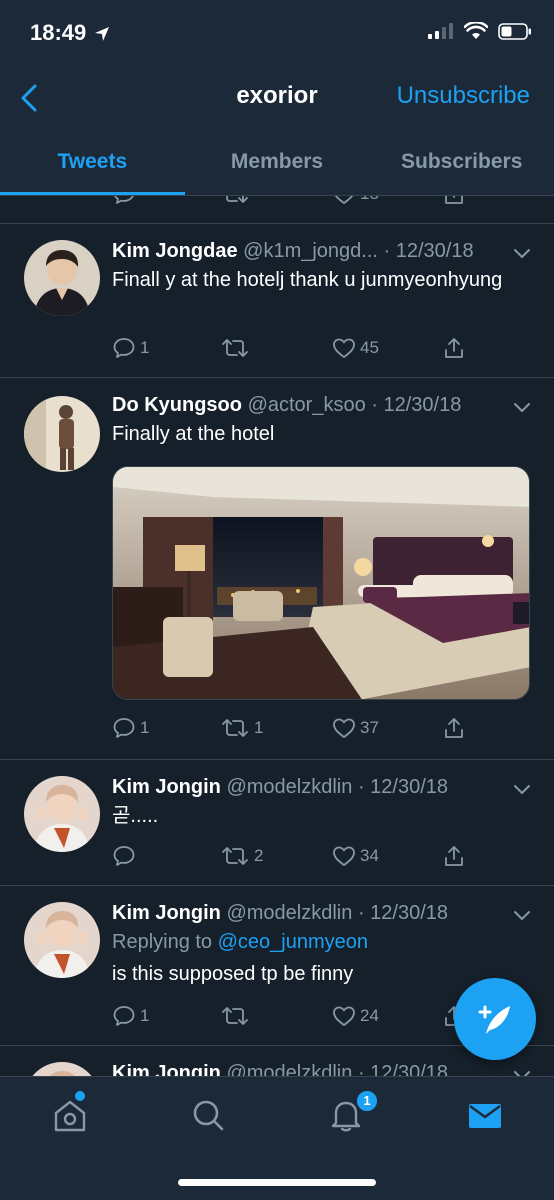 This screenshot has width=554, height=1200. I want to click on home-indicator, so click(277, 1182).